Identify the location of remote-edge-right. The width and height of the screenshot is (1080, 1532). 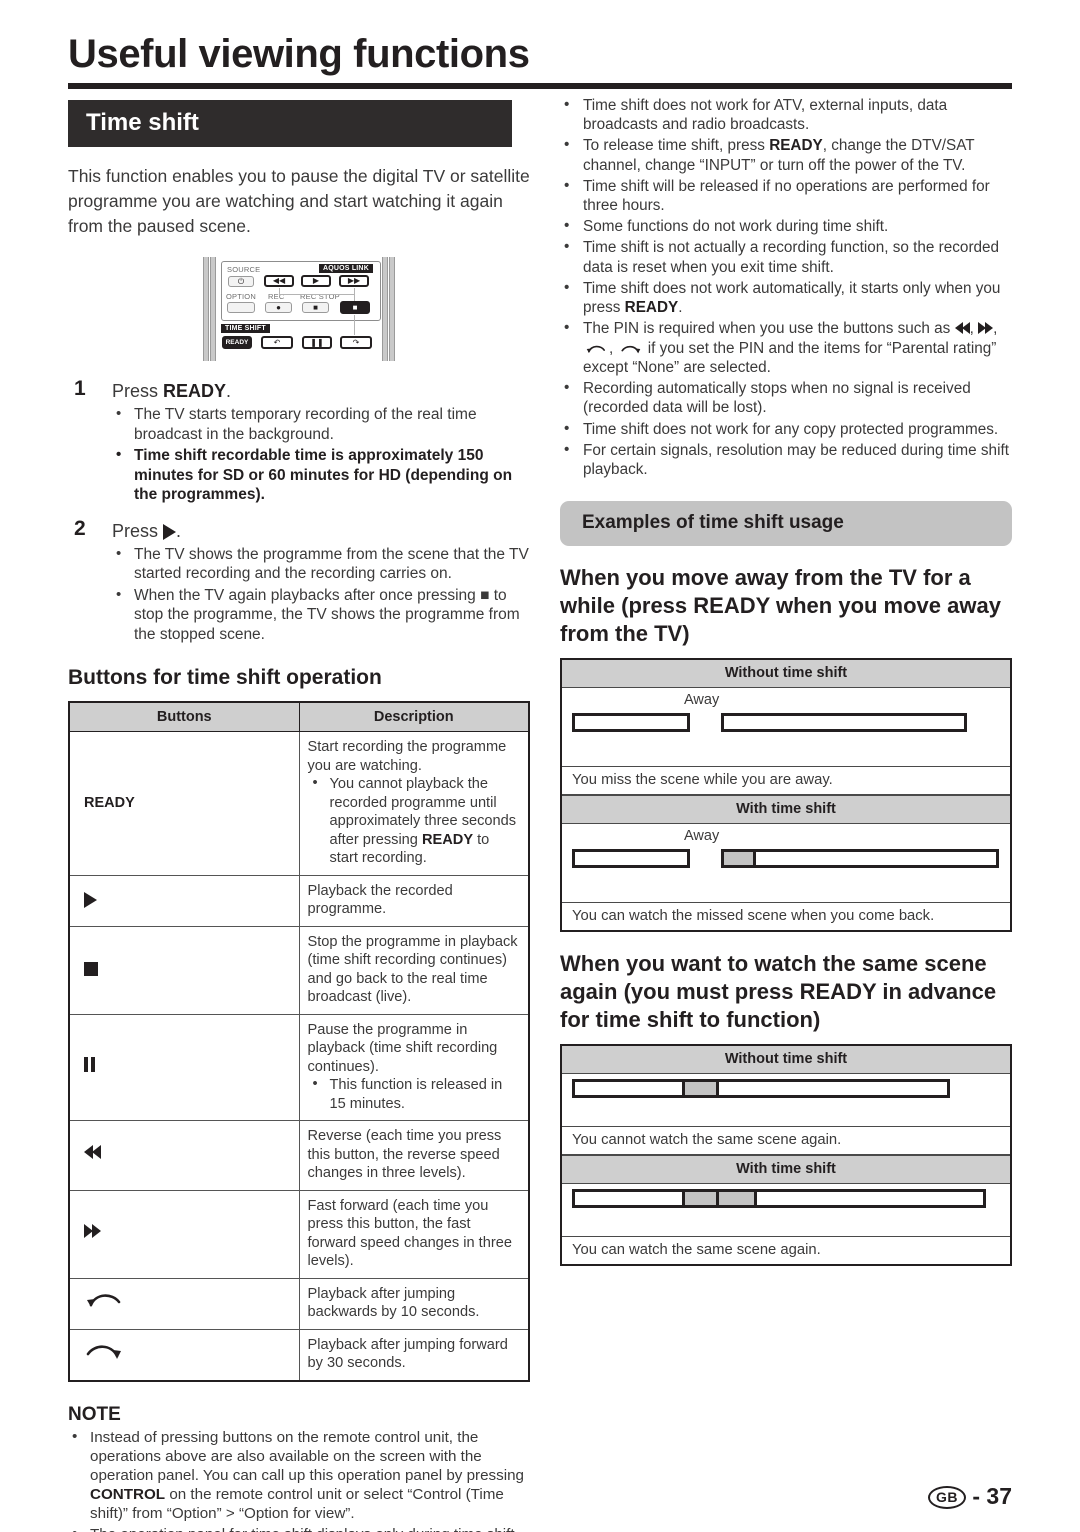
(392, 309).